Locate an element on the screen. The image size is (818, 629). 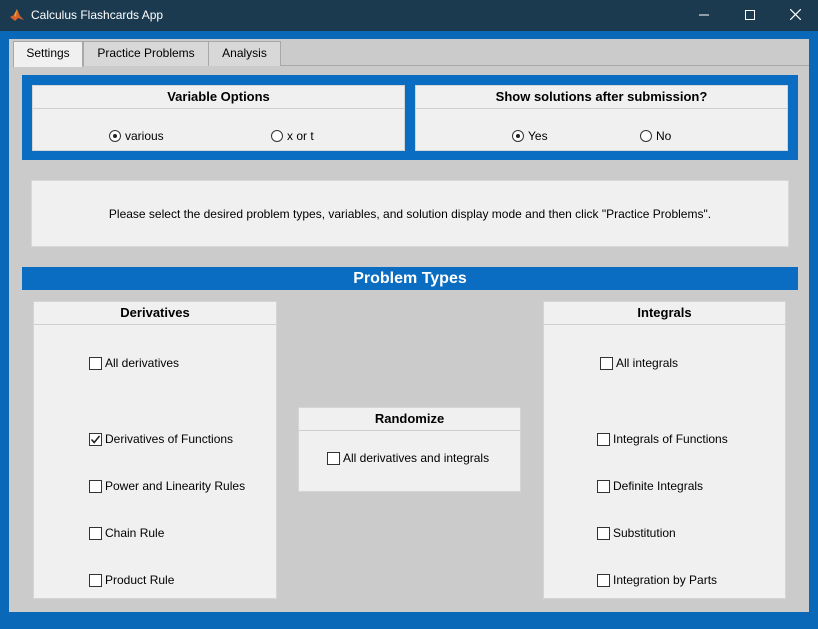
checkbox-product-rule is located at coordinates (95, 580).